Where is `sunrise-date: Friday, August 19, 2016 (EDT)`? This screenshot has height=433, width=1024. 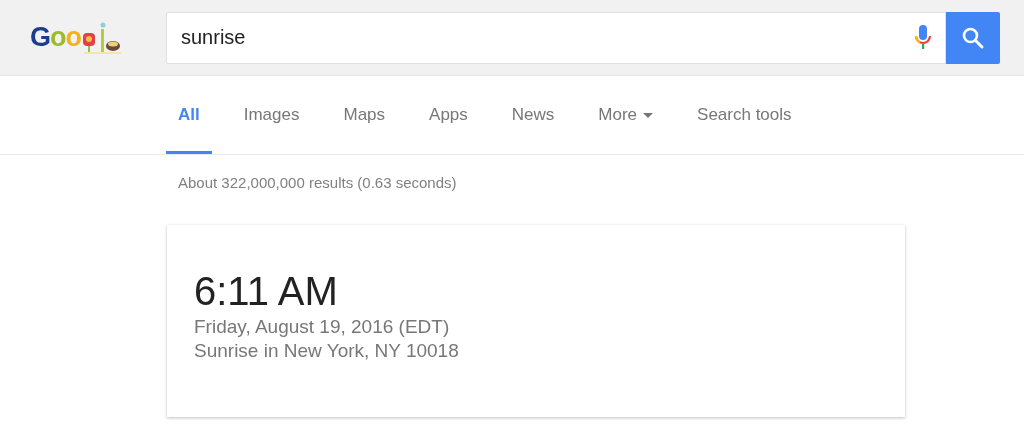
sunrise-date: Friday, August 19, 2016 (EDT) is located at coordinates (322, 326).